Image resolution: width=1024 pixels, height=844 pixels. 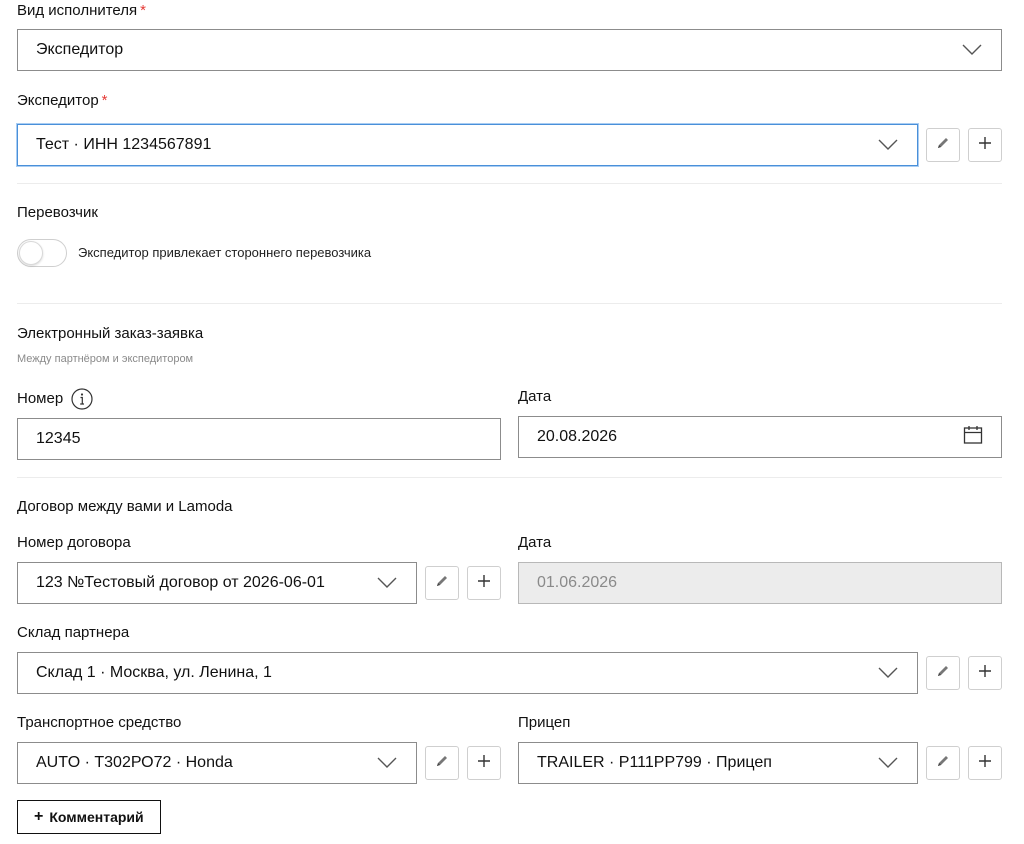 I want to click on performer-type-value: Экспедитор, so click(x=80, y=49).